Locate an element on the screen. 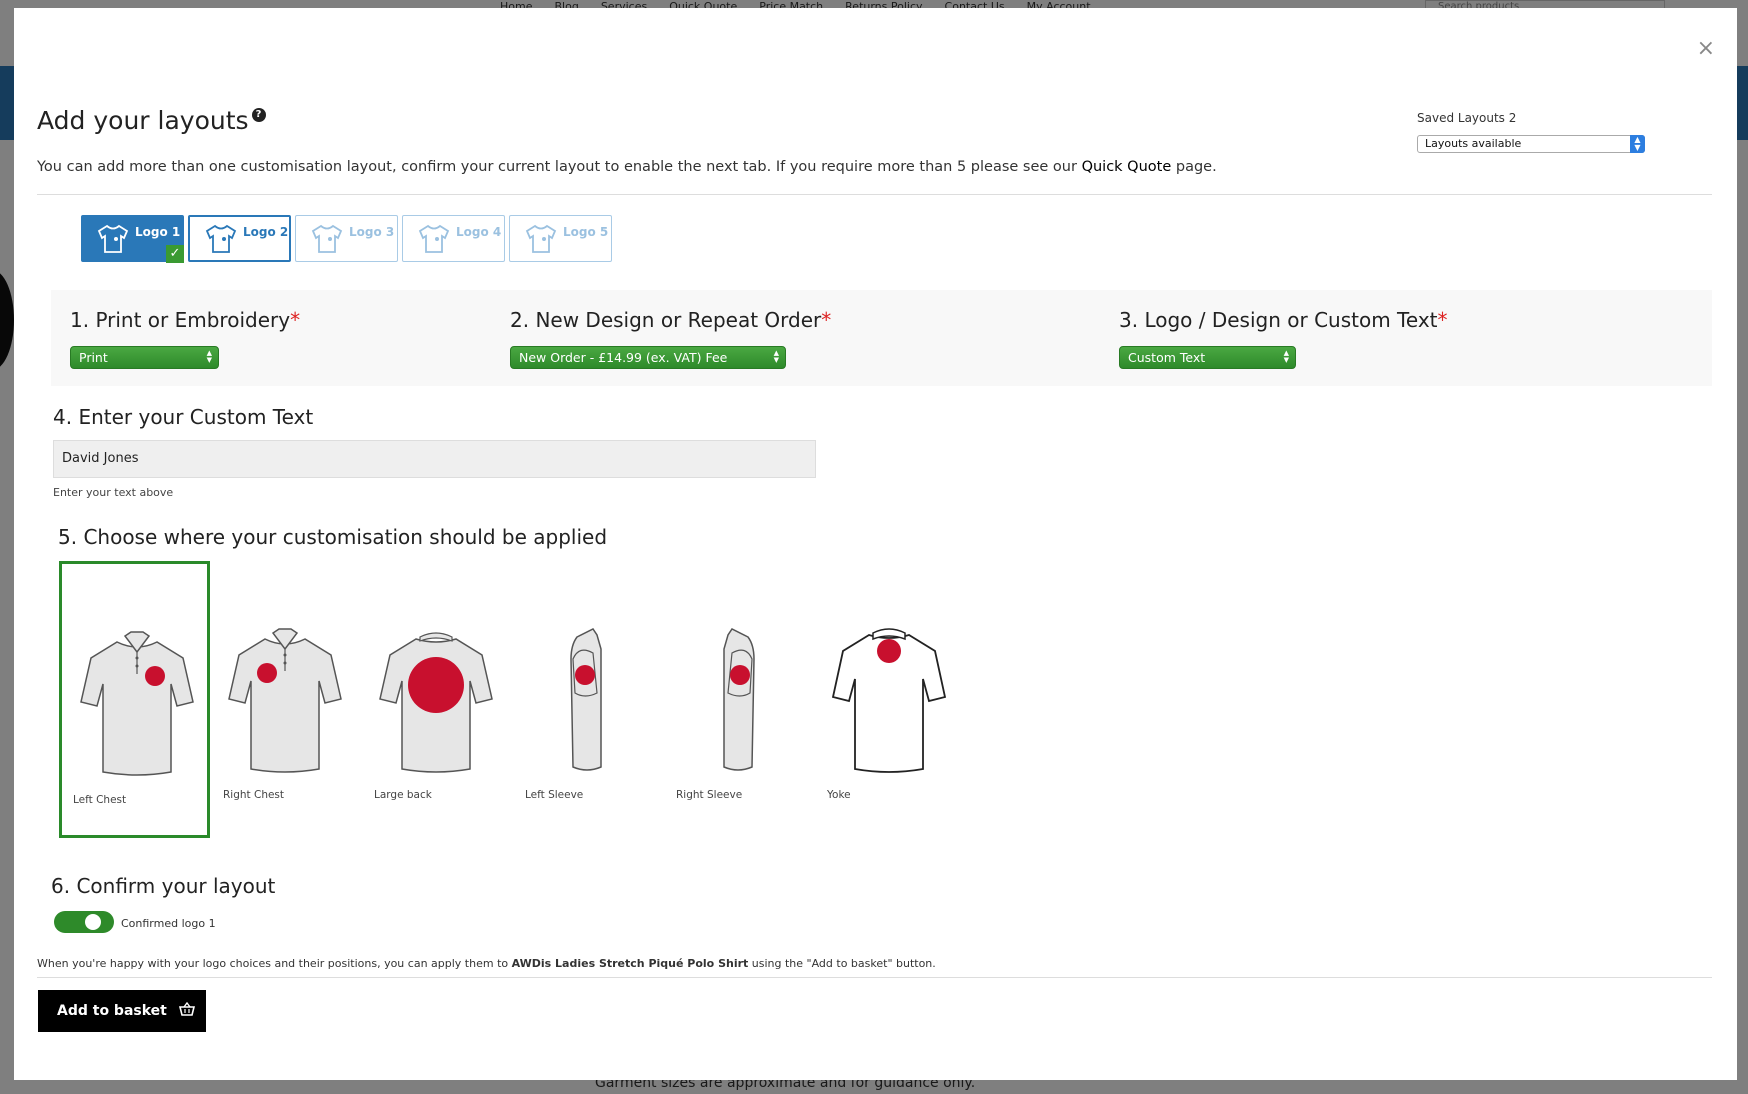 The image size is (1748, 1094). toggle-knob is located at coordinates (93, 922).